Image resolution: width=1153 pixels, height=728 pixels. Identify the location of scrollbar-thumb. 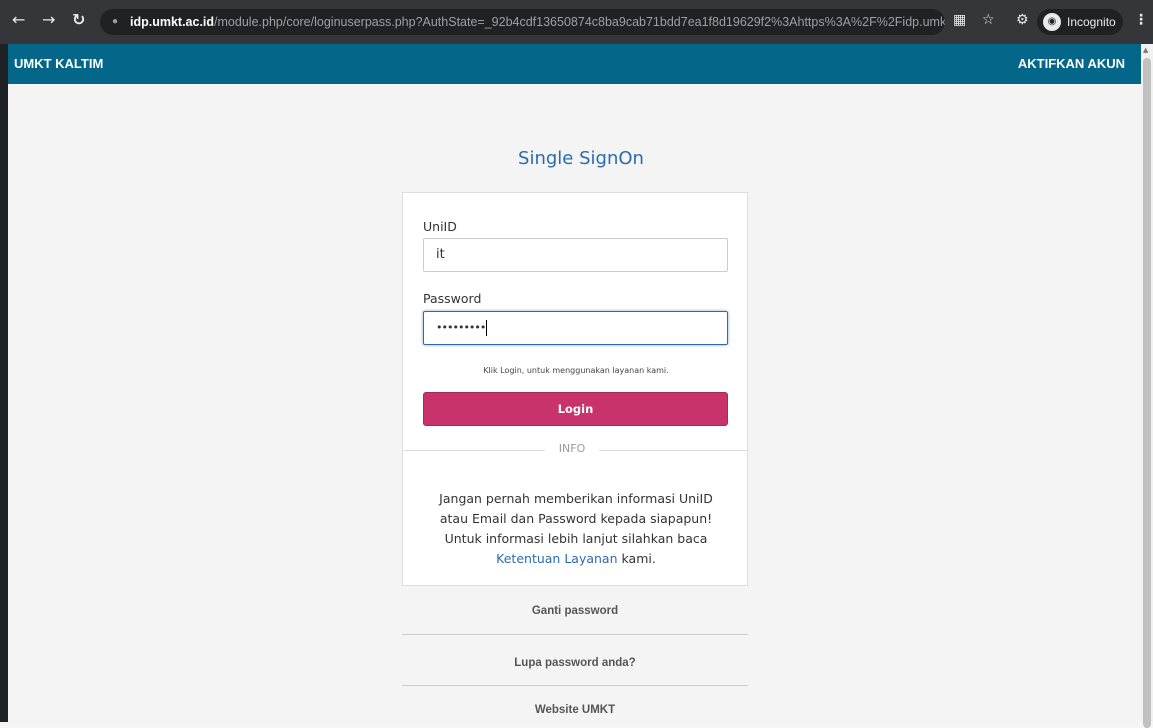
(1147, 393).